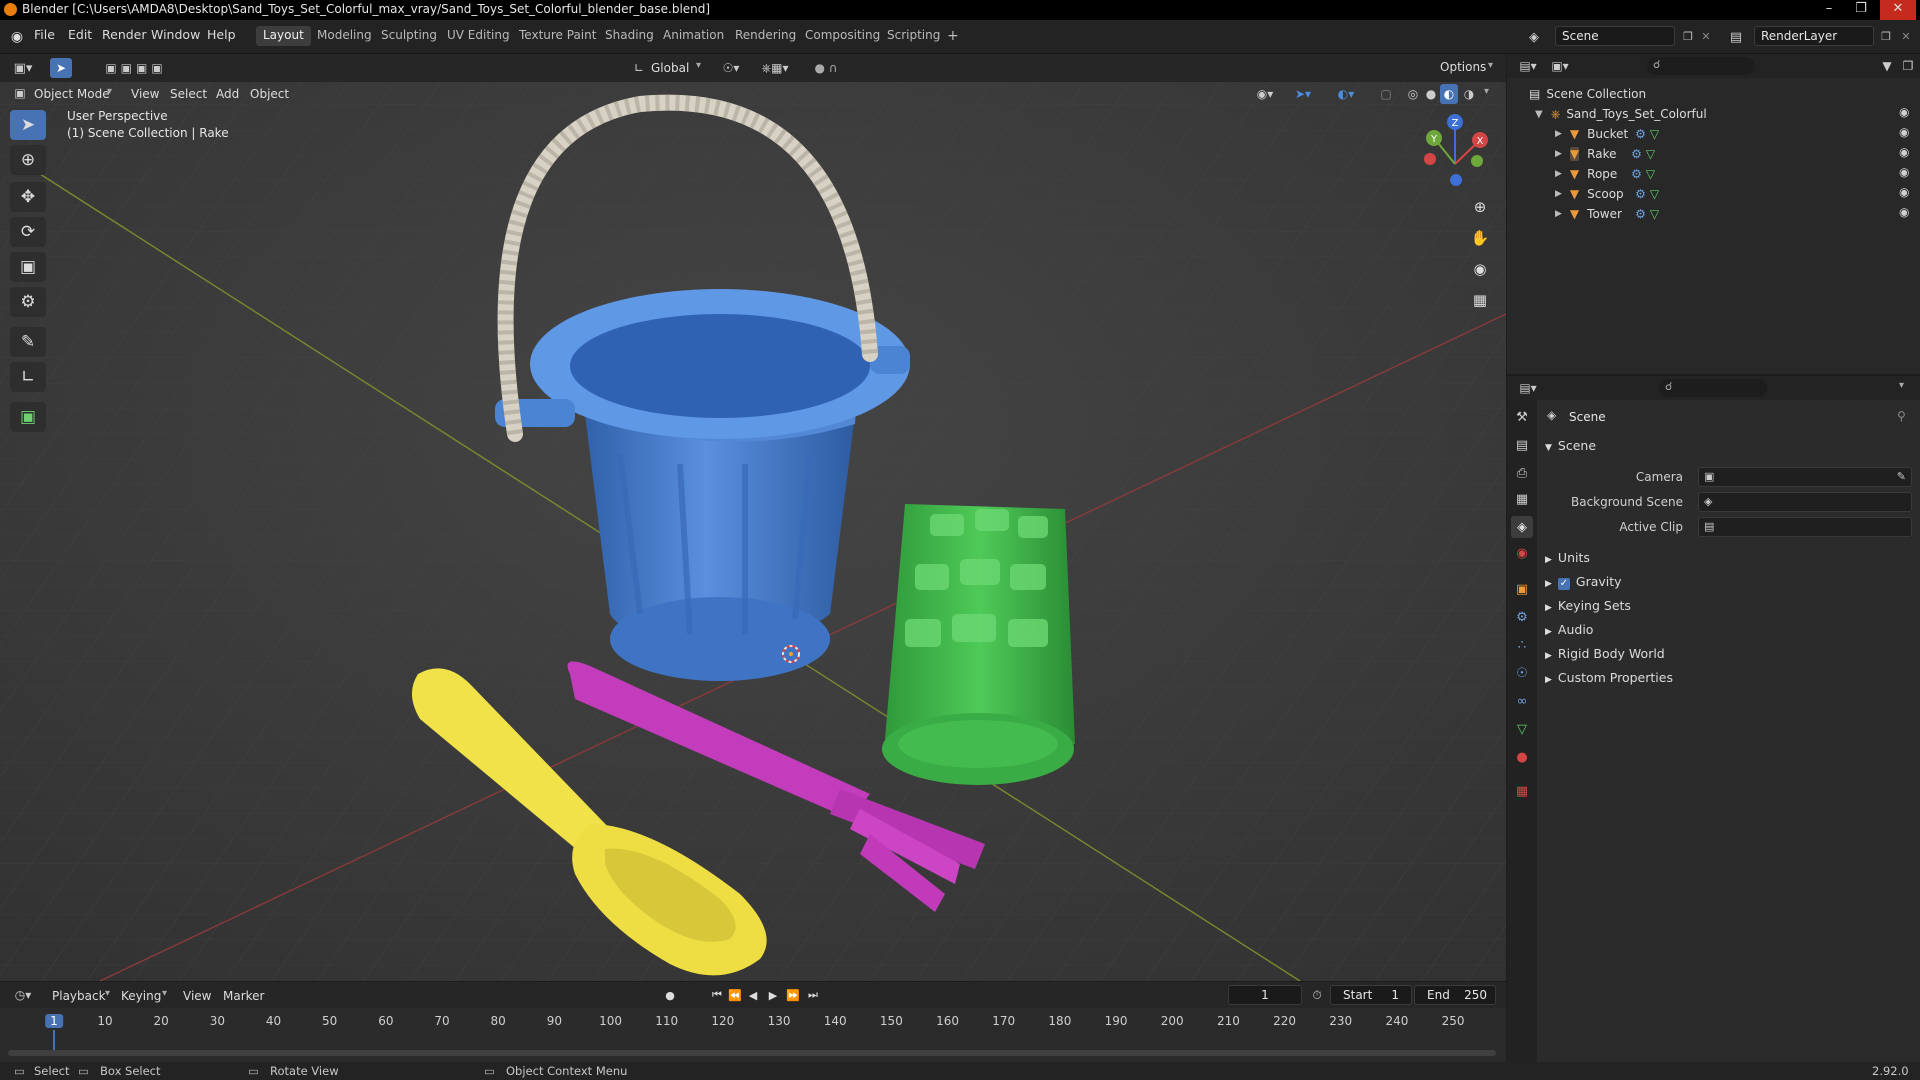 Image resolution: width=1920 pixels, height=1080 pixels. What do you see at coordinates (1901, 476) in the screenshot?
I see `eyedropper-icon: ✎` at bounding box center [1901, 476].